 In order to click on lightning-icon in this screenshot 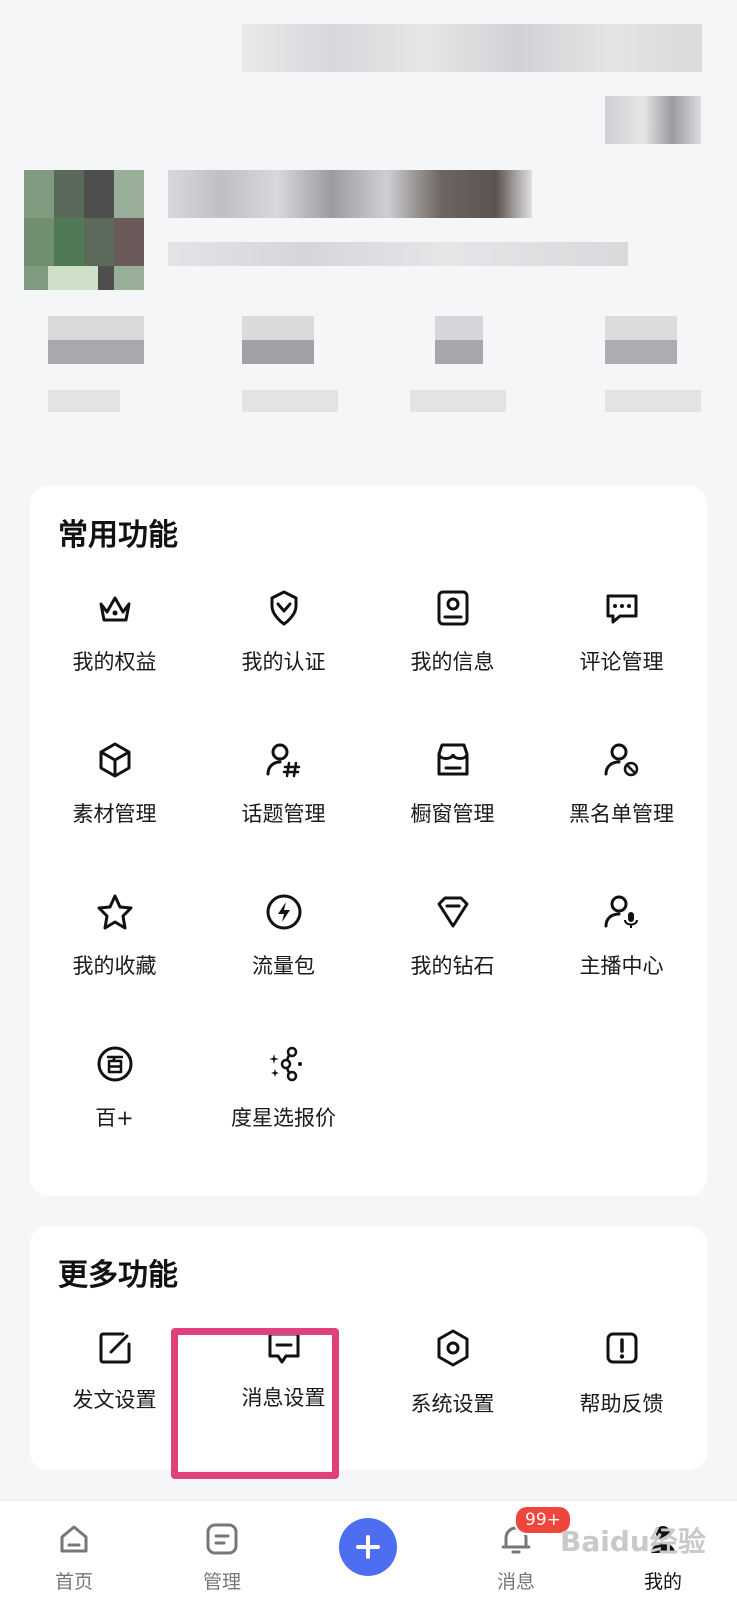, I will do `click(283, 912)`.